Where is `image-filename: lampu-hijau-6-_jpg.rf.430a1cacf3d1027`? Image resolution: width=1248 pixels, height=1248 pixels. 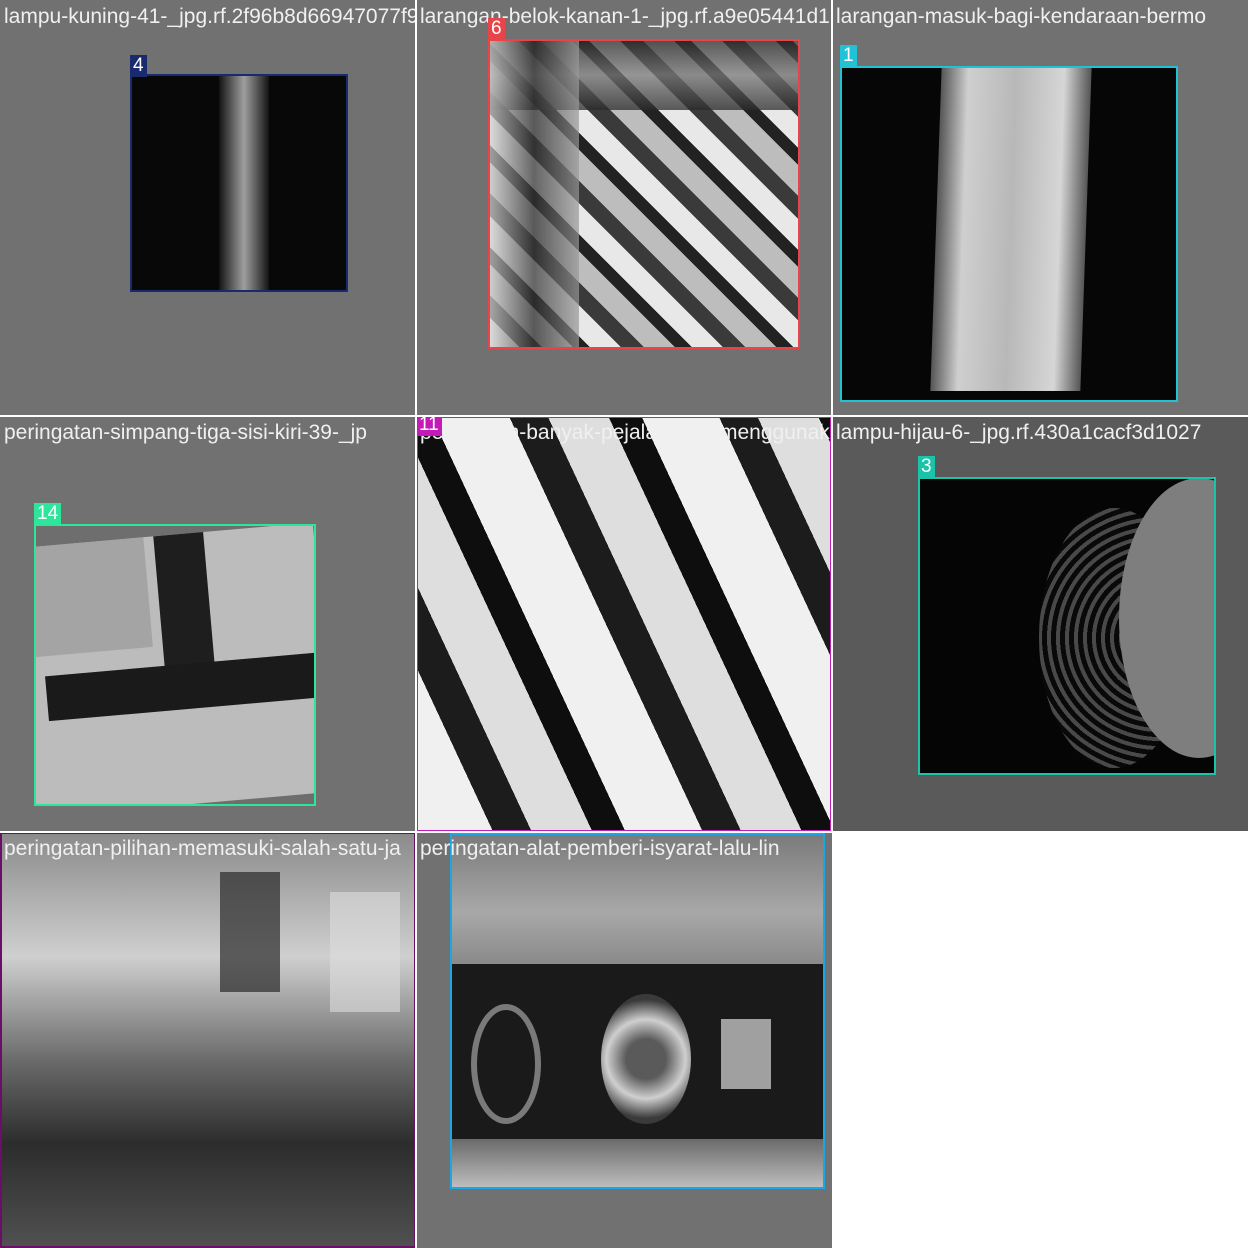
image-filename: lampu-hijau-6-_jpg.rf.430a1cacf3d1027 is located at coordinates (1019, 432).